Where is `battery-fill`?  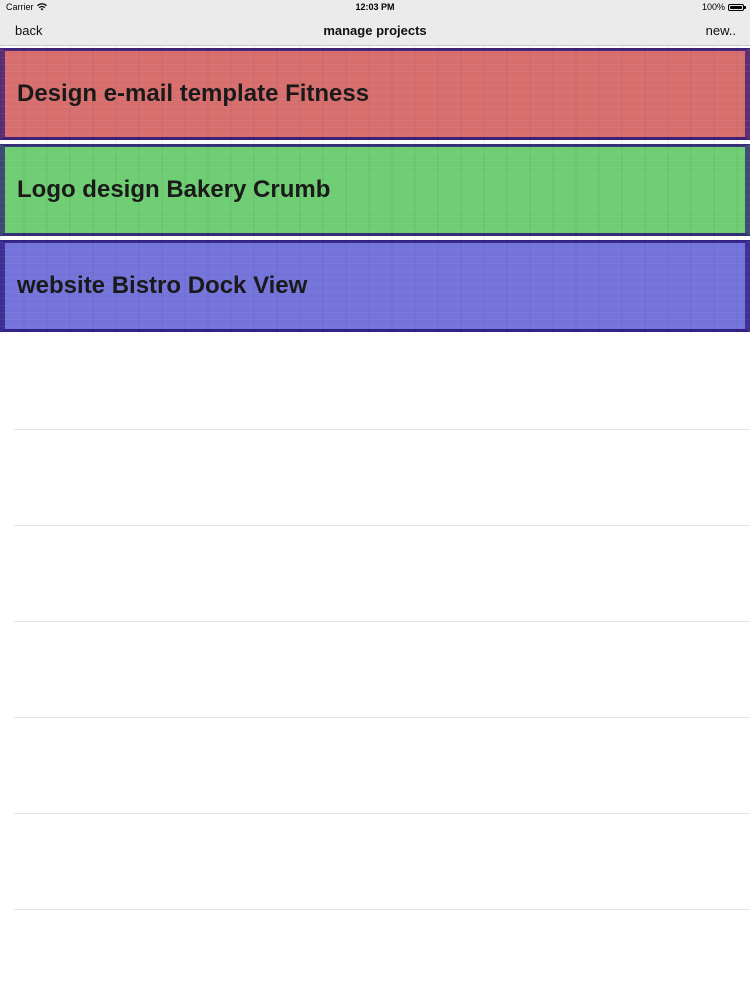
battery-fill is located at coordinates (736, 7).